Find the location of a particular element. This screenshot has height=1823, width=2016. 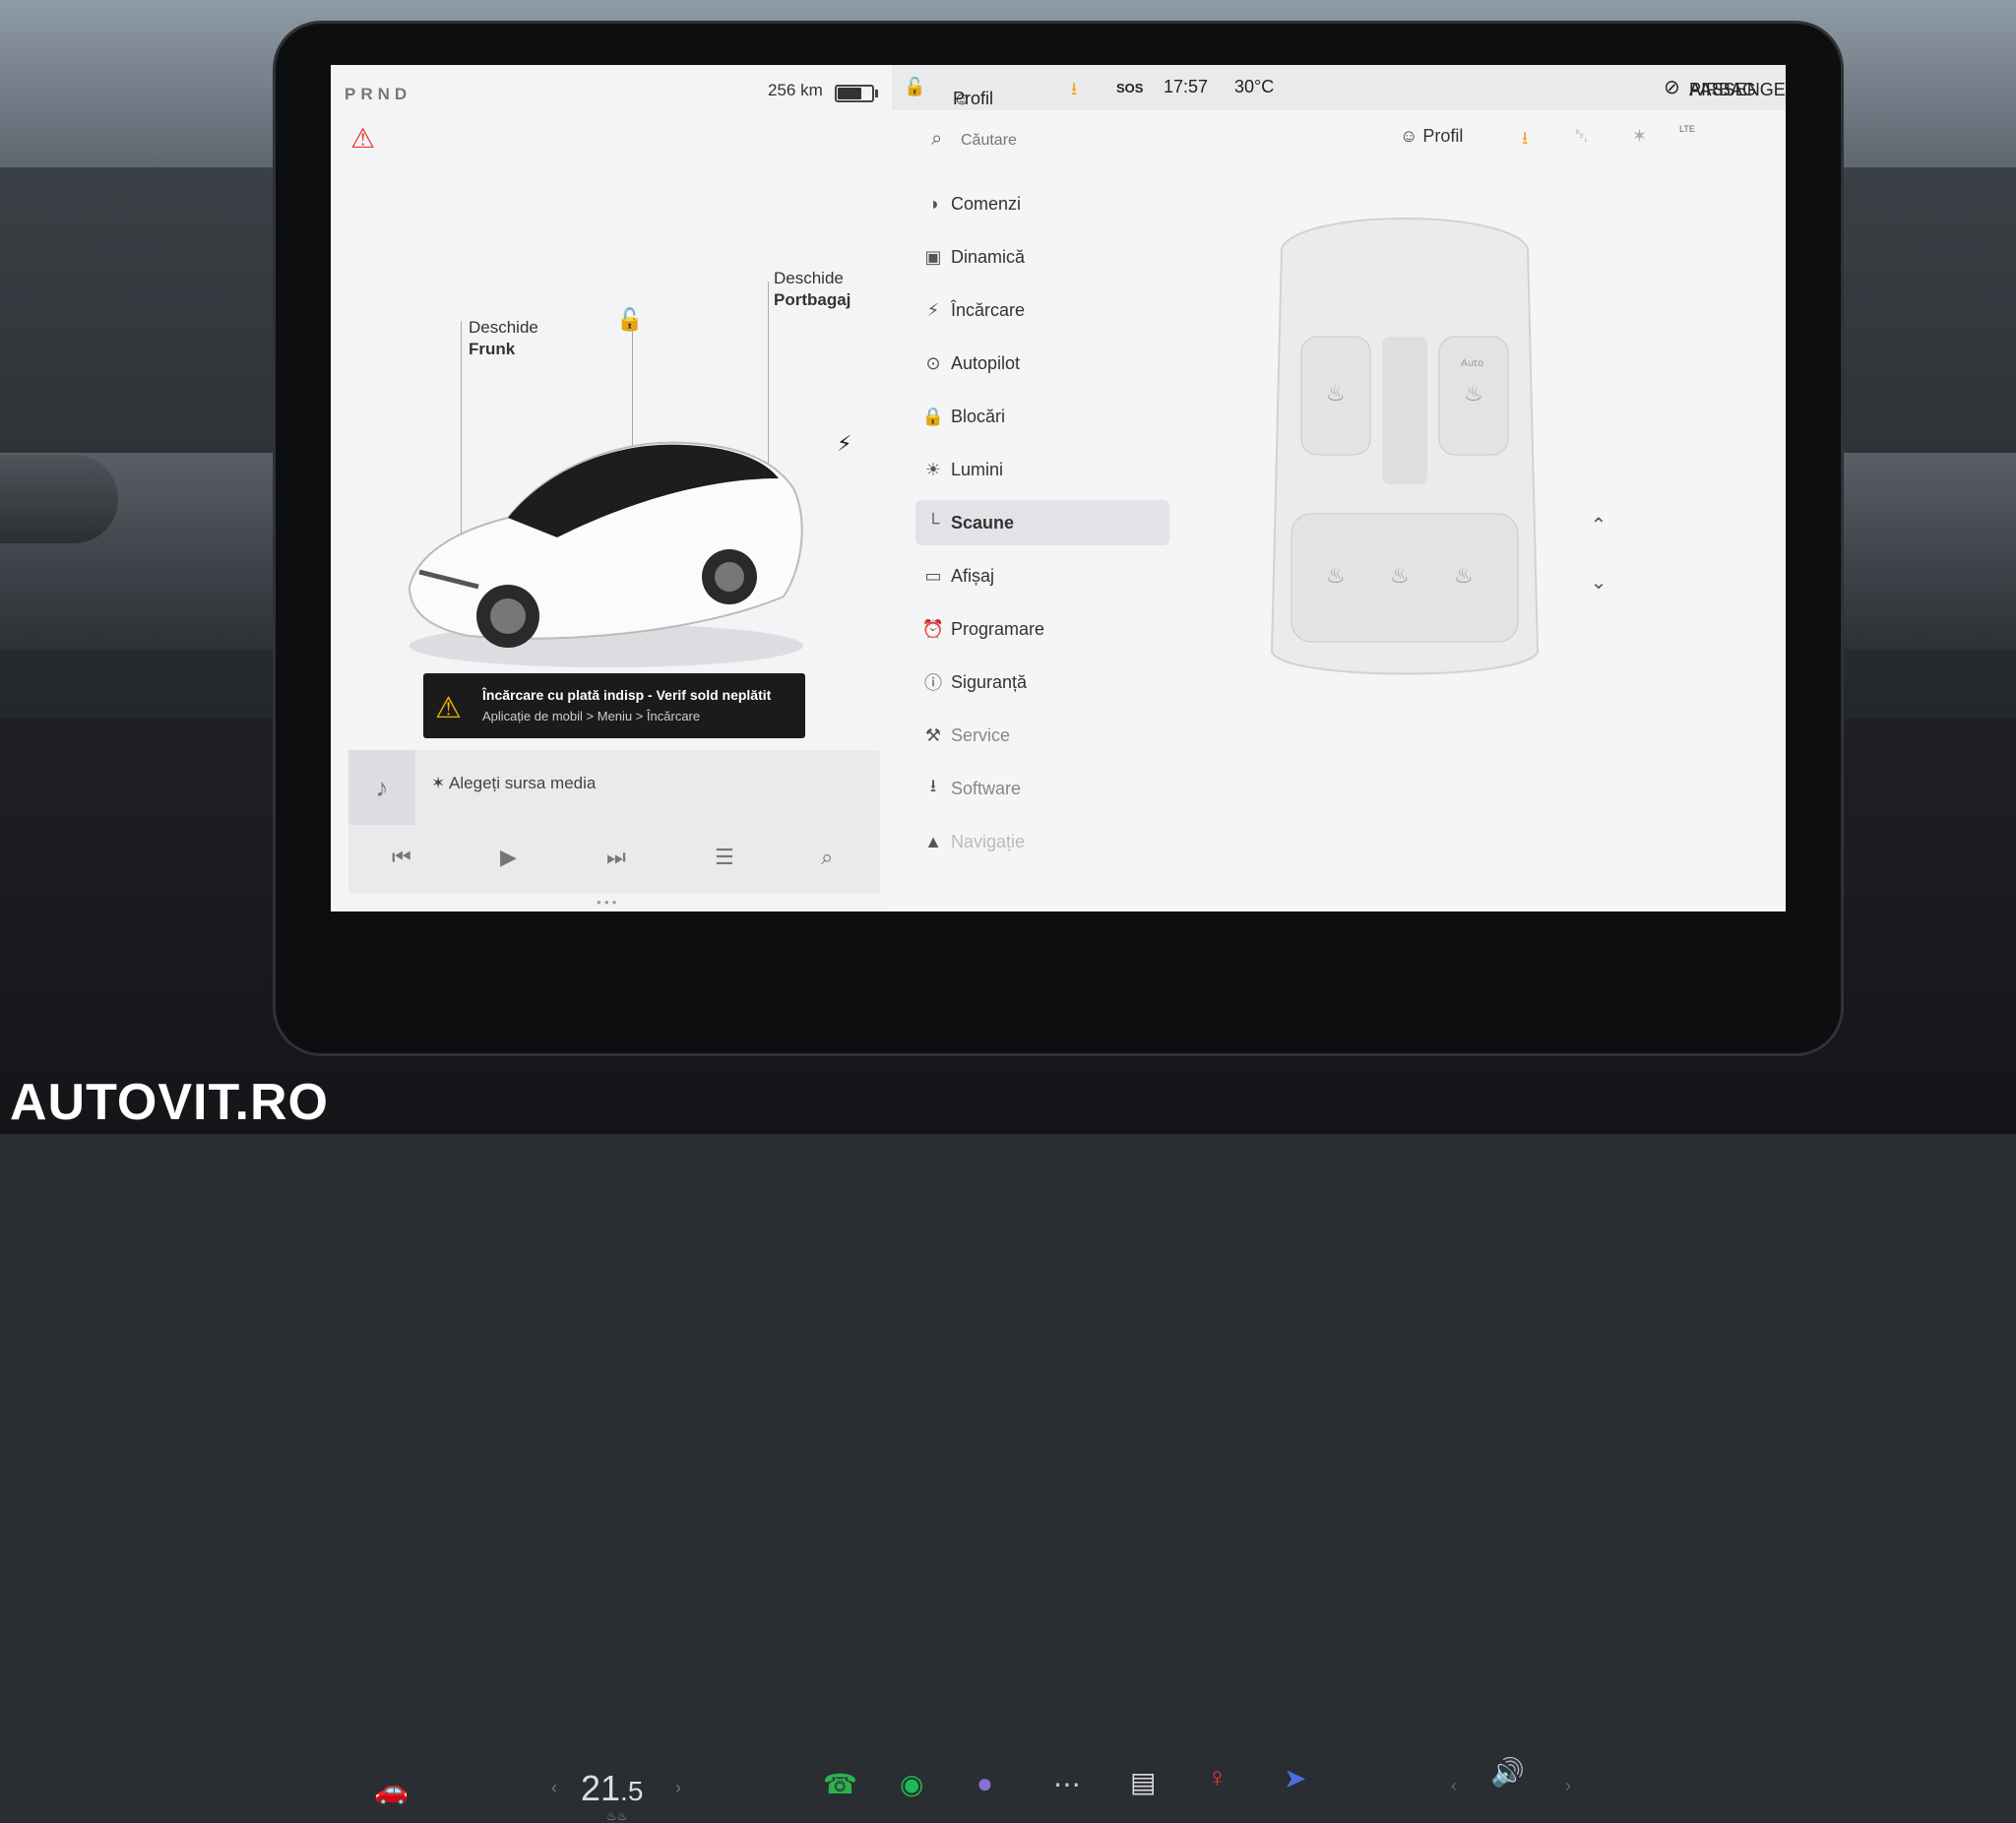

menu-item-dinamica: ▣ Dinamică is located at coordinates (1042, 257).